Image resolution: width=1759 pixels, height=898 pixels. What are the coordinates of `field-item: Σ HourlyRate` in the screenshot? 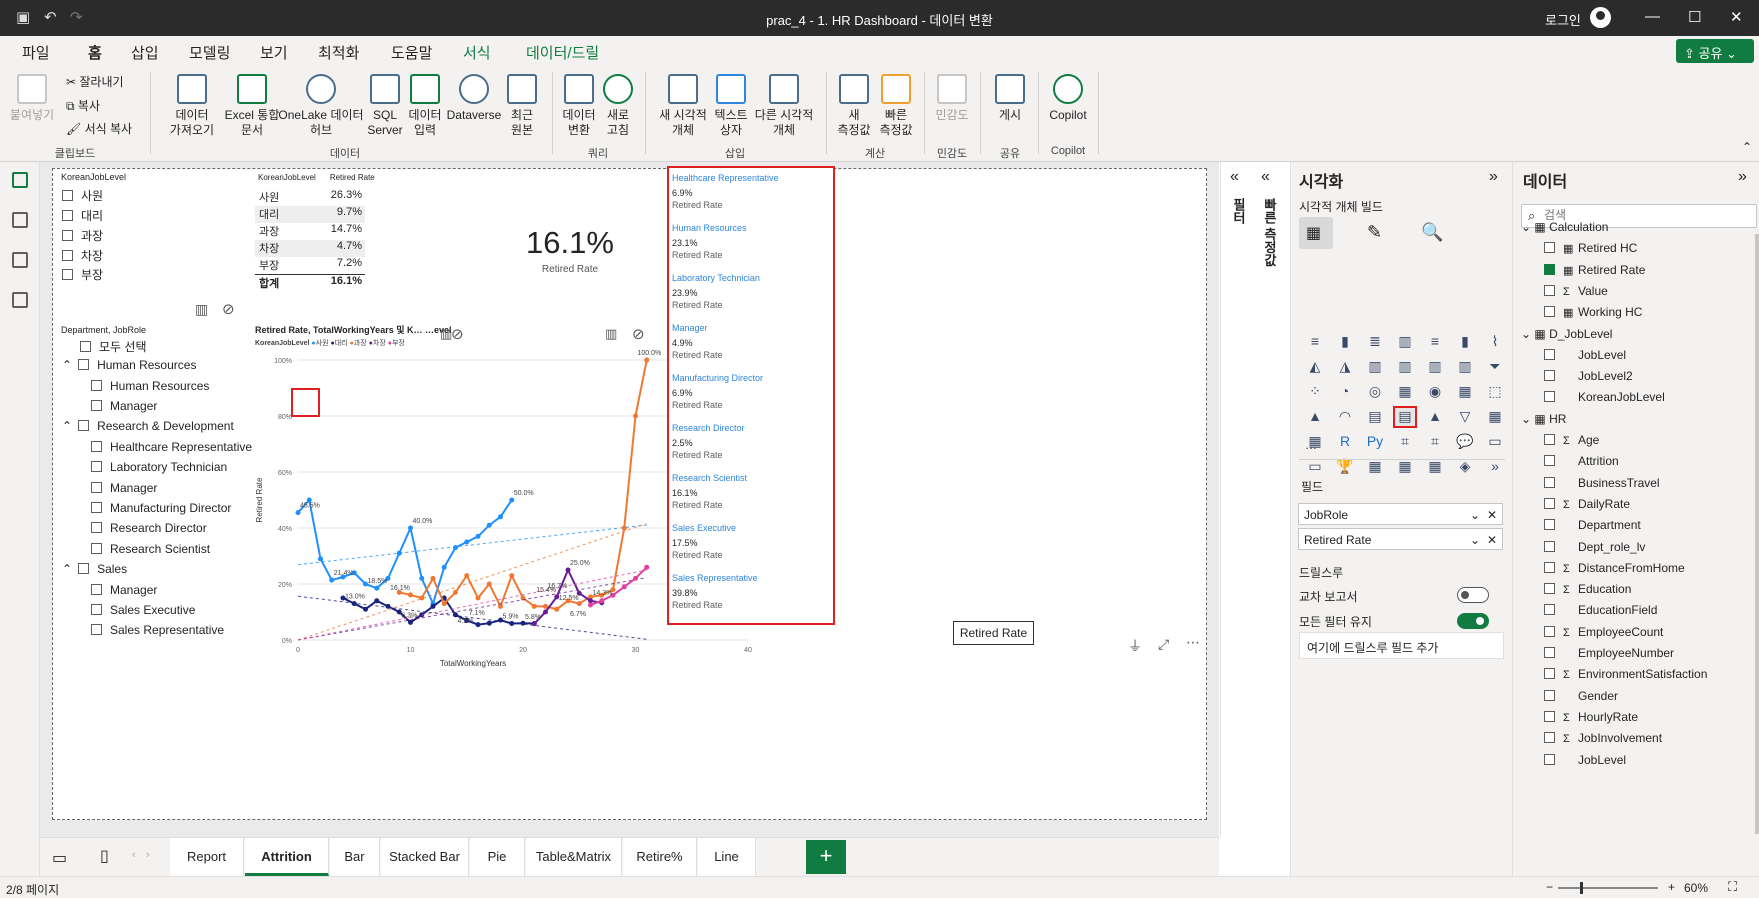 It's located at (1600, 717).